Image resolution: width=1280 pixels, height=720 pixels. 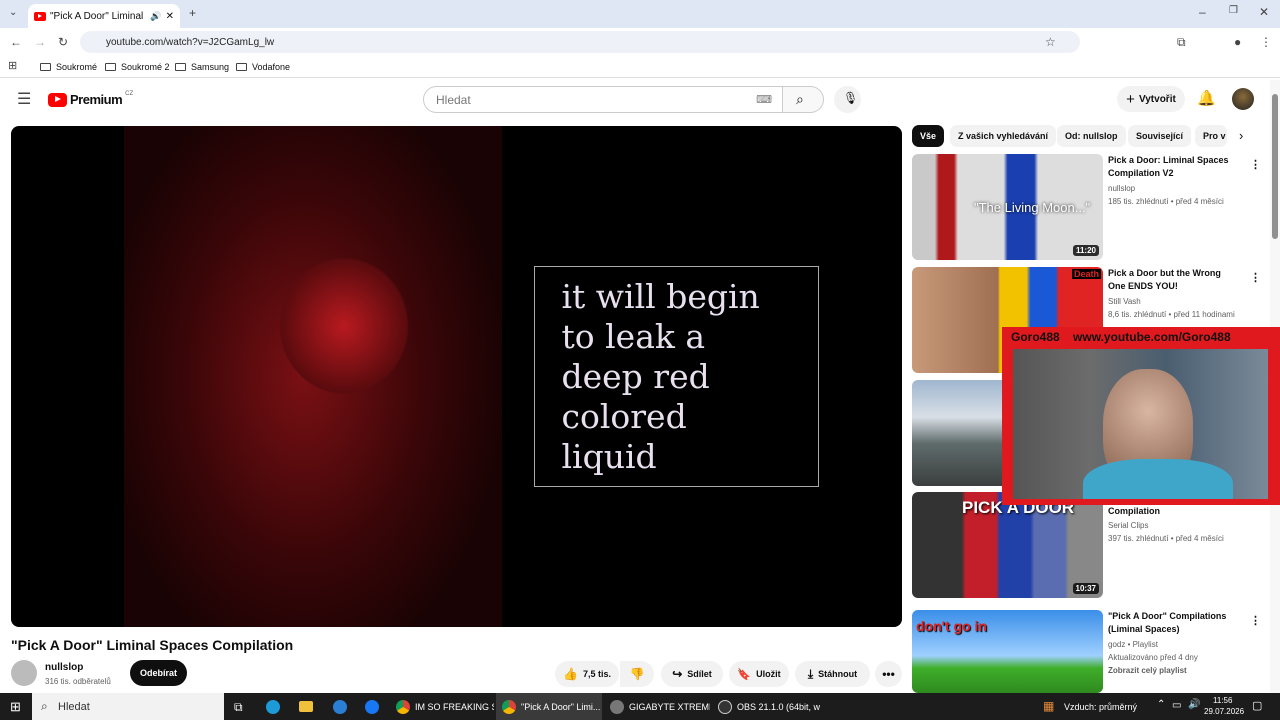 I want to click on overlay-label: Goro488 www.youtube.com/Goro488, so click(x=1121, y=337).